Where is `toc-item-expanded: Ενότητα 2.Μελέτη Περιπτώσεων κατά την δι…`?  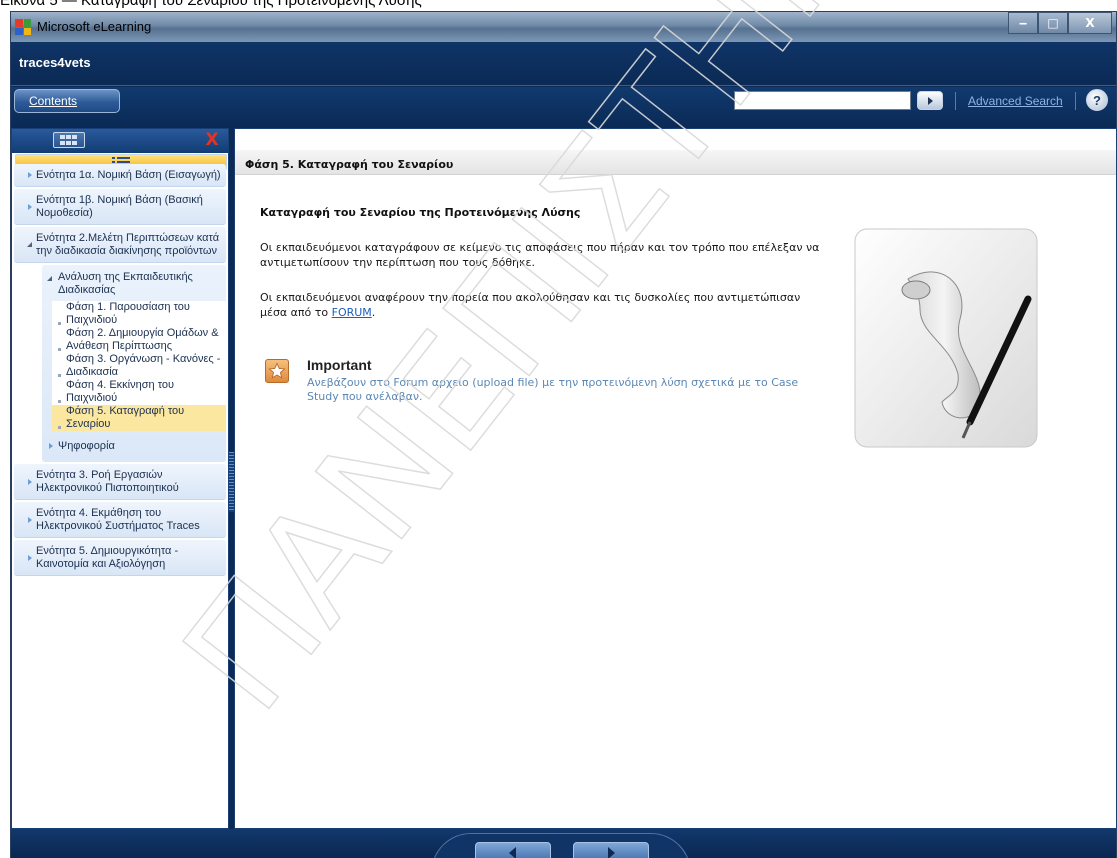 toc-item-expanded: Ενότητα 2.Μελέτη Περιπτώσεων κατά την δι… is located at coordinates (120, 245).